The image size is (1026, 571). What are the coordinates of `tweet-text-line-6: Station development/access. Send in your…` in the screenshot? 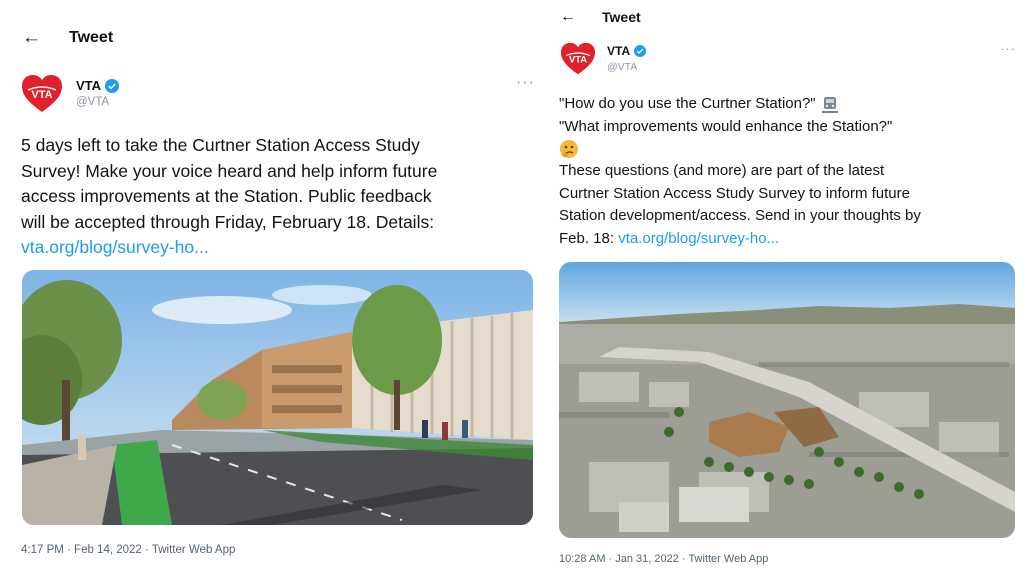 It's located at (740, 215).